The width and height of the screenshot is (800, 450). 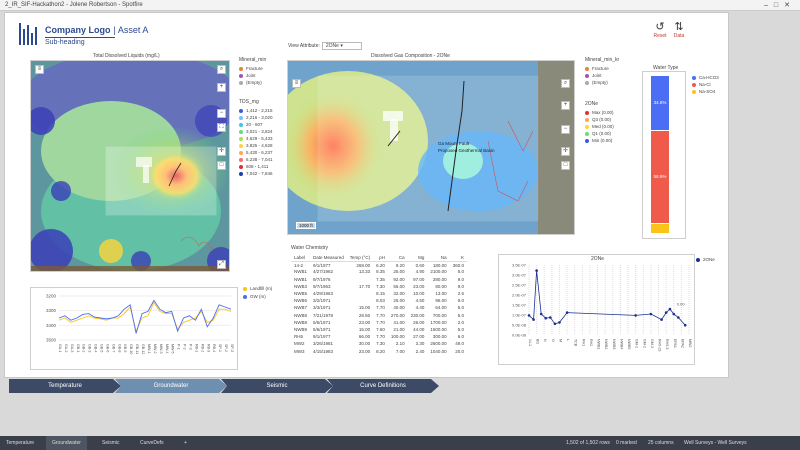 What do you see at coordinates (780, 5) in the screenshot?
I see `window-controls: –□✕` at bounding box center [780, 5].